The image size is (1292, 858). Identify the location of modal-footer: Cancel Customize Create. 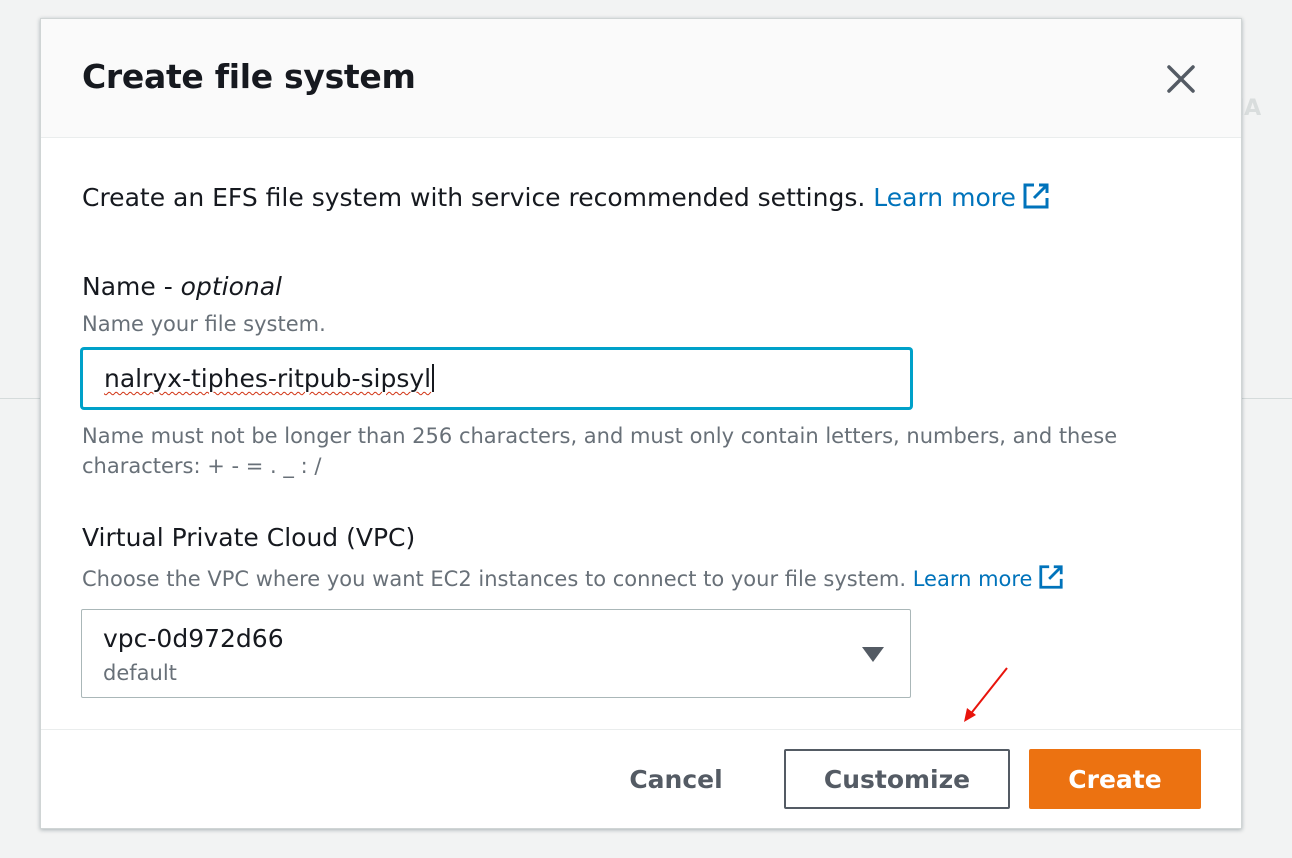
(641, 778).